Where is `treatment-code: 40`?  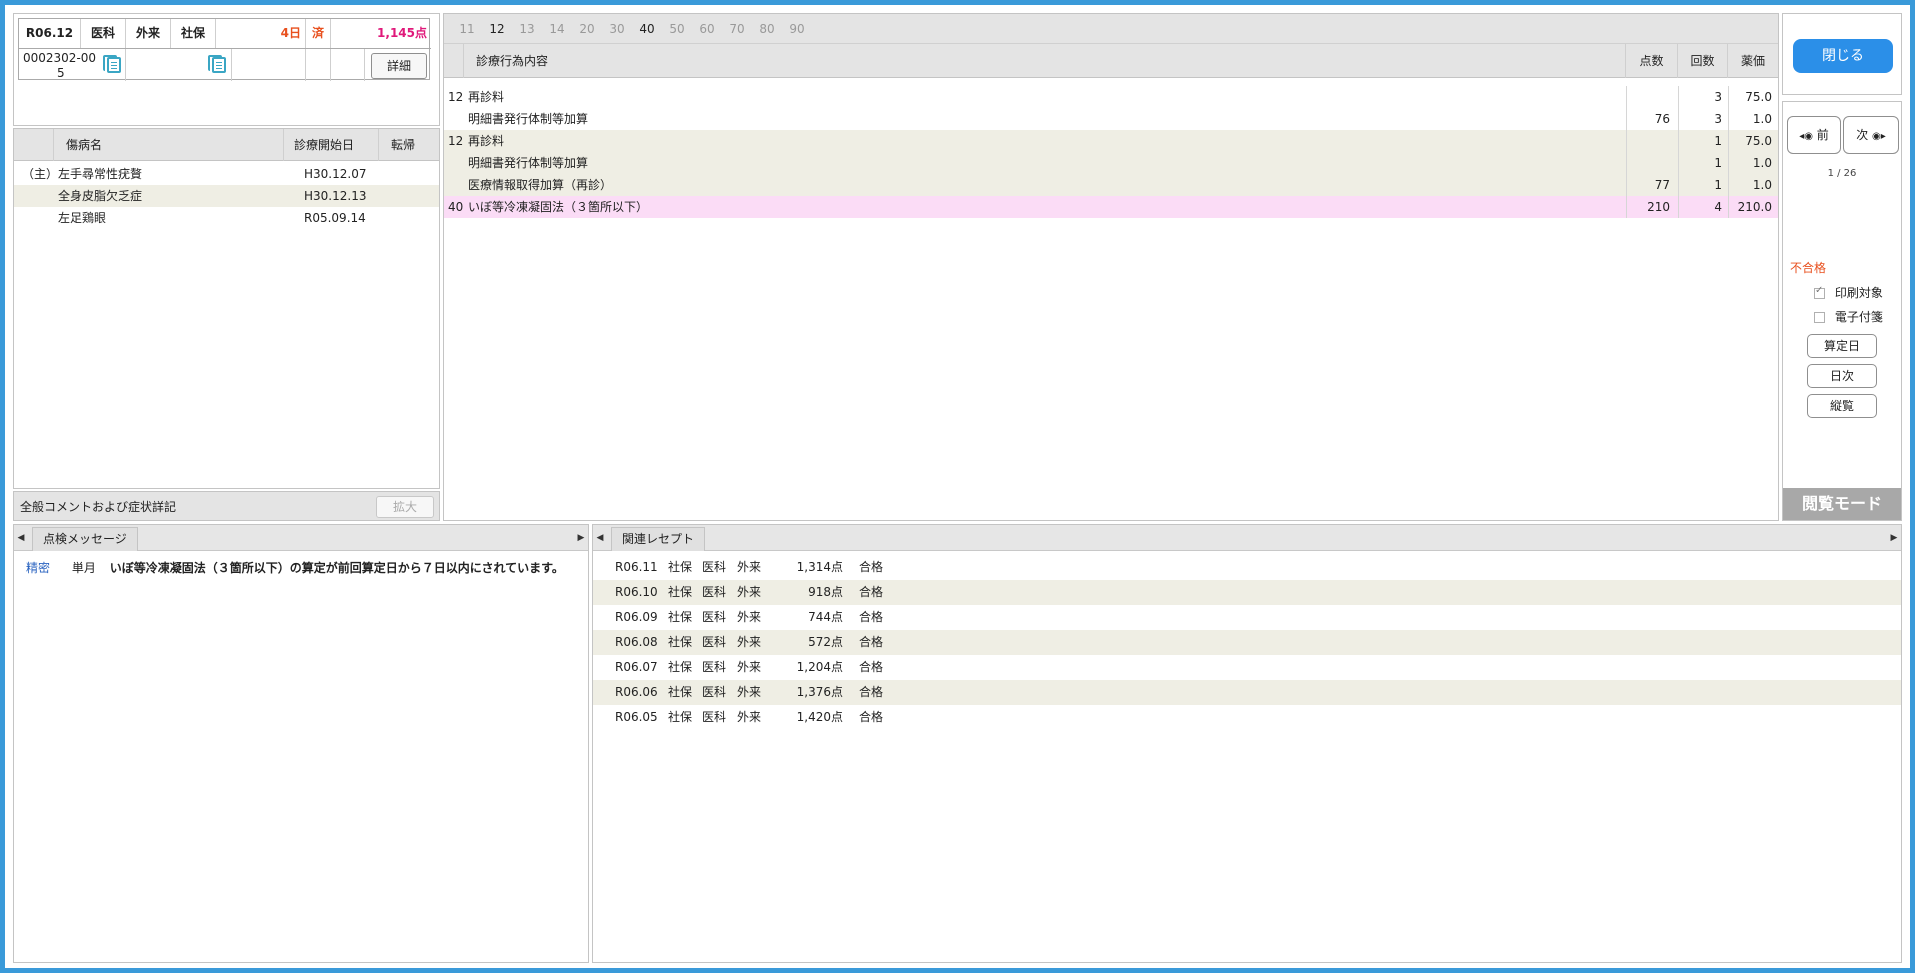
treatment-code: 40 is located at coordinates (456, 207).